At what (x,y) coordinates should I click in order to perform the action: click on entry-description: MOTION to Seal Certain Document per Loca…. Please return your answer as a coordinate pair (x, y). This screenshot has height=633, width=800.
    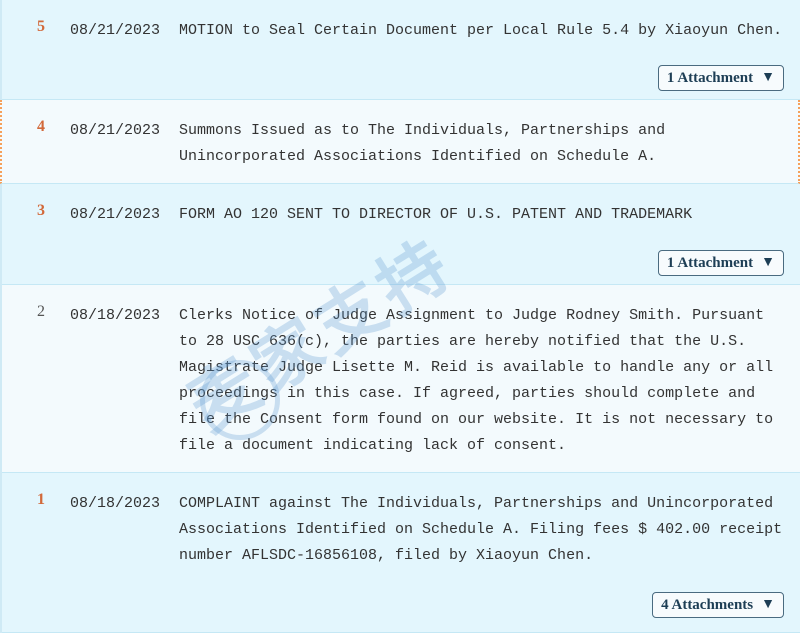
    Looking at the image, I should click on (481, 30).